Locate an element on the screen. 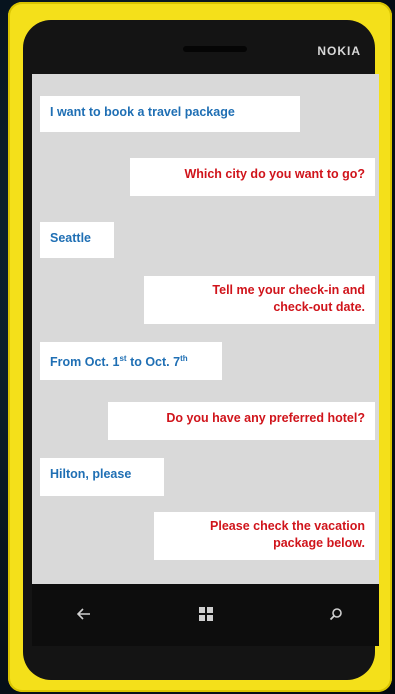 The image size is (395, 694). user-message-2: Seattle is located at coordinates (77, 240).